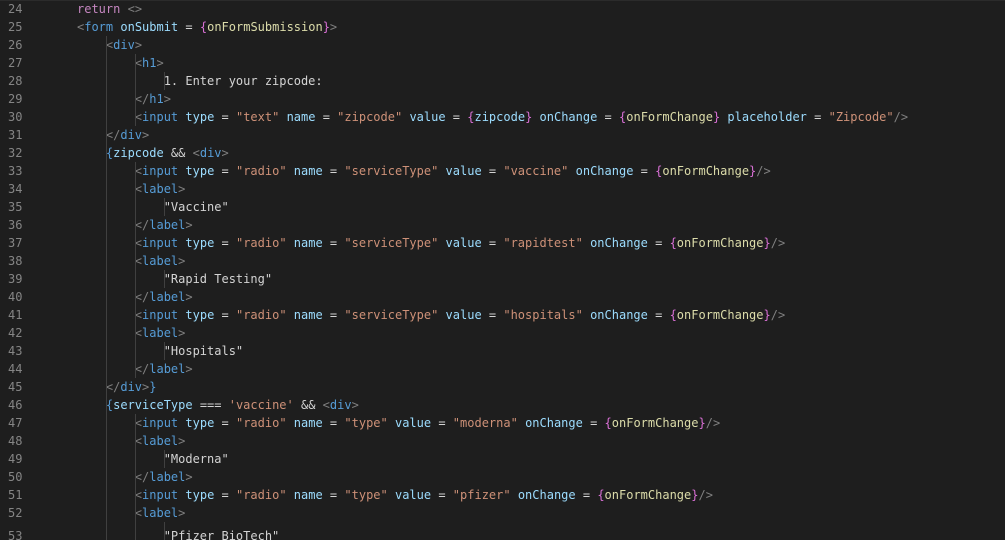  What do you see at coordinates (502, 531) in the screenshot?
I see `code-line: 53 "Pfizer BioTech"` at bounding box center [502, 531].